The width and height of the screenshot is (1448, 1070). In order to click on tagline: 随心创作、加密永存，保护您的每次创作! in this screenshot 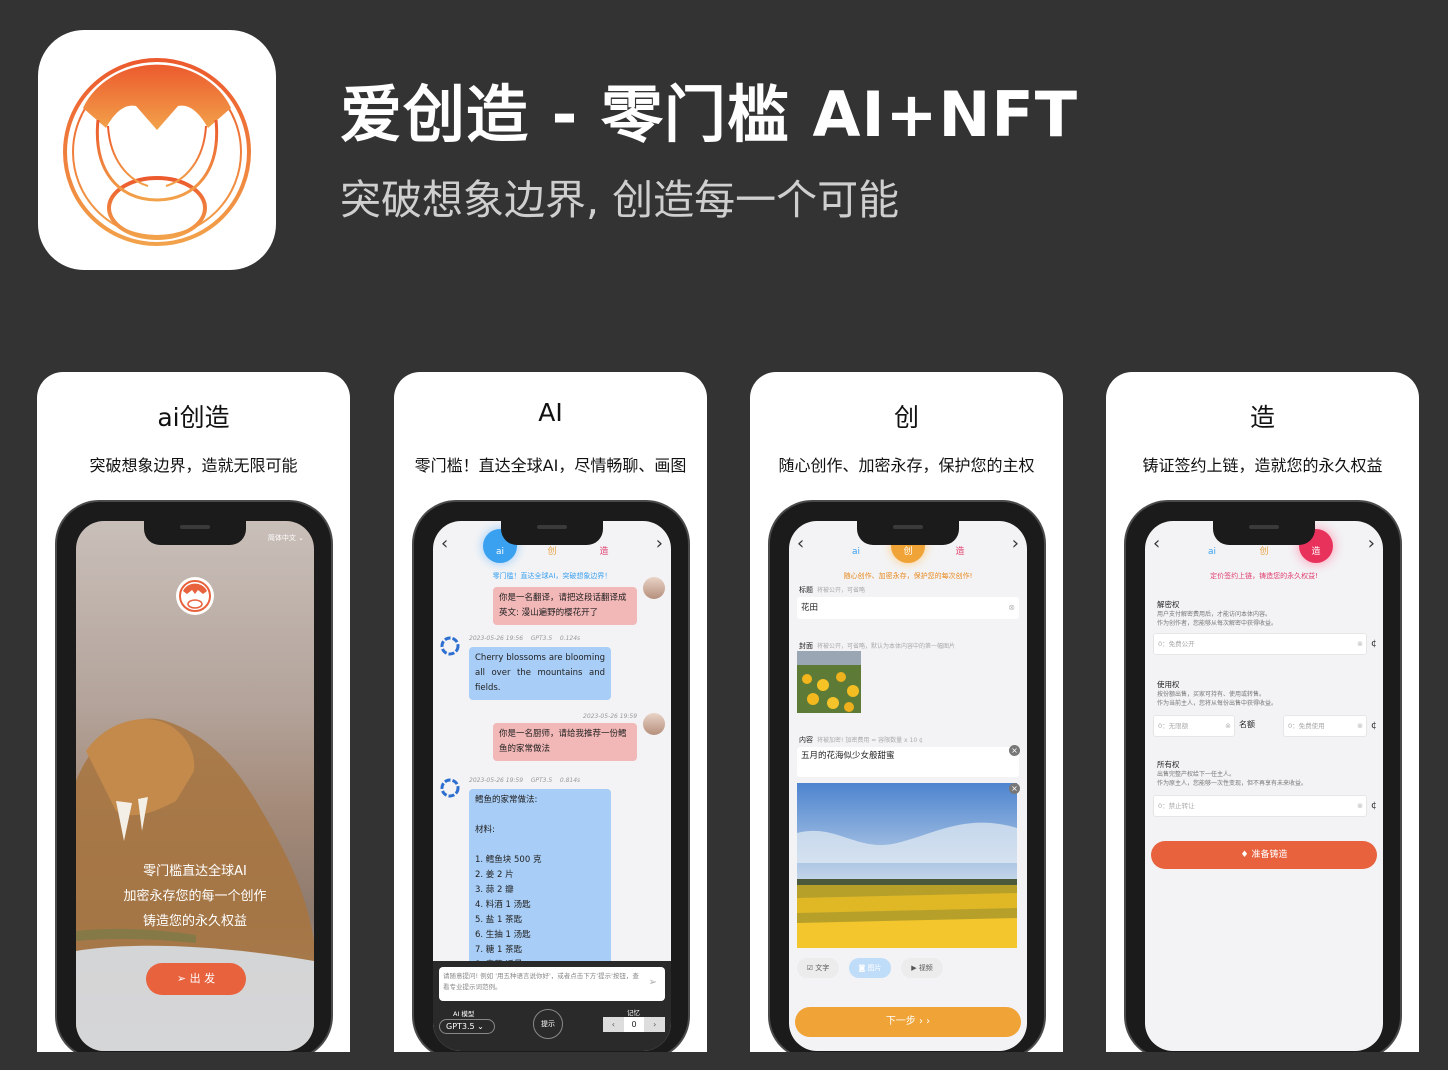, I will do `click(908, 576)`.